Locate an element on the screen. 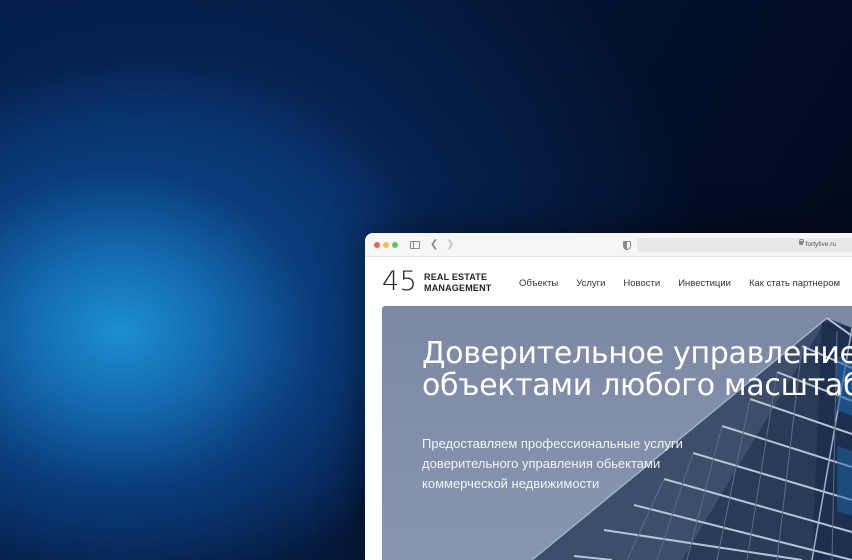 The width and height of the screenshot is (852, 560). nav-item-partner: Как стать партнером is located at coordinates (794, 283).